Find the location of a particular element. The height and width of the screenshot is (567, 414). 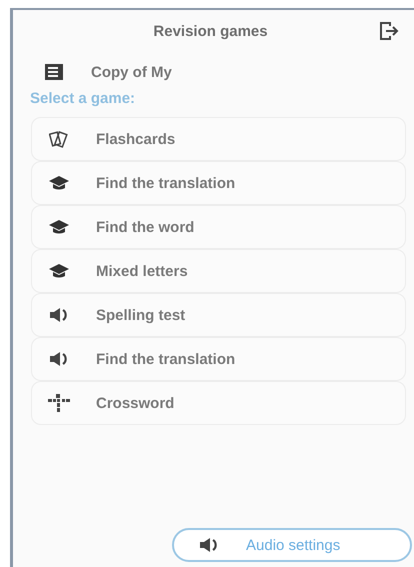

crossword-icon is located at coordinates (59, 403).